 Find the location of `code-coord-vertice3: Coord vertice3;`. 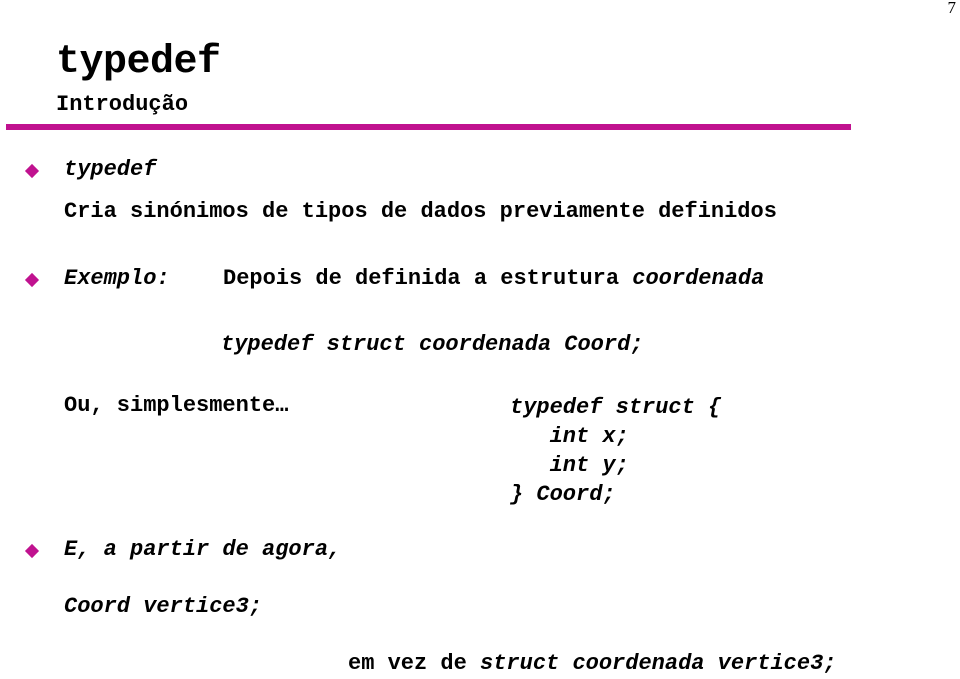

code-coord-vertice3: Coord vertice3; is located at coordinates (163, 606).